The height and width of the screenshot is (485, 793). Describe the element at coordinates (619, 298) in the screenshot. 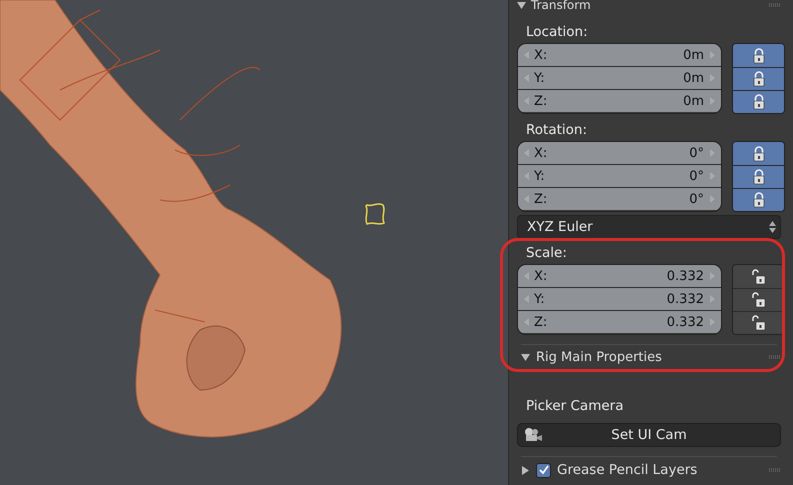

I see `number-field: Y: 0.332` at that location.